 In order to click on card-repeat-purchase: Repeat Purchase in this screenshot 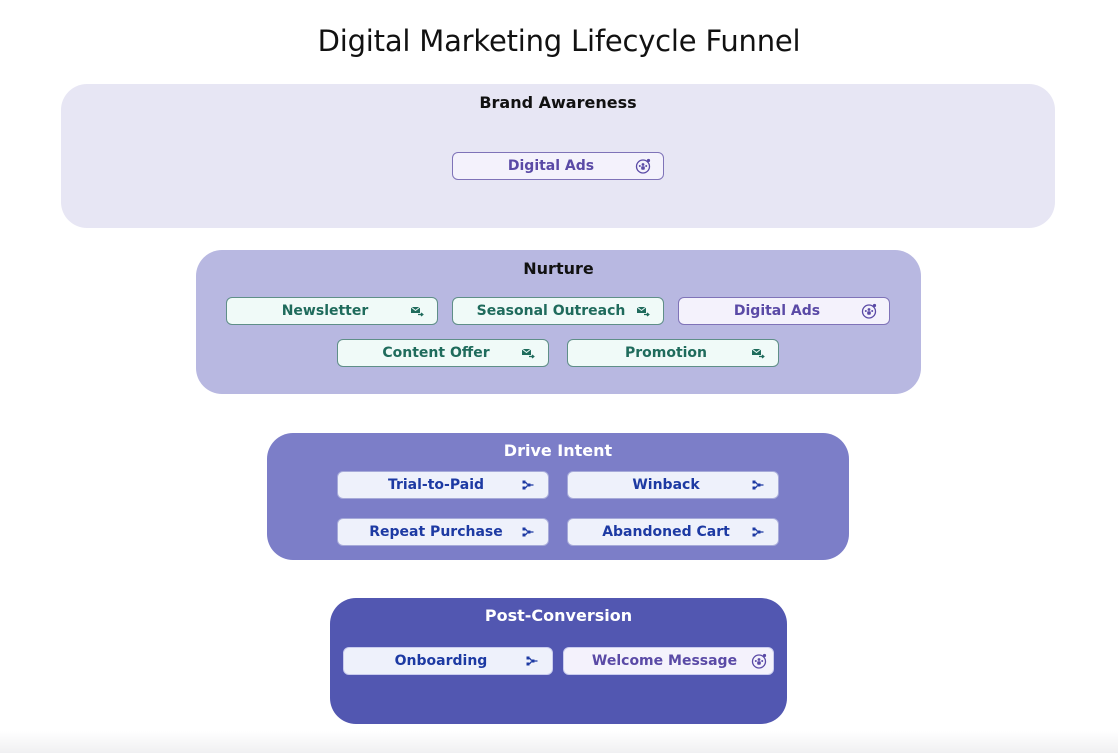, I will do `click(443, 532)`.